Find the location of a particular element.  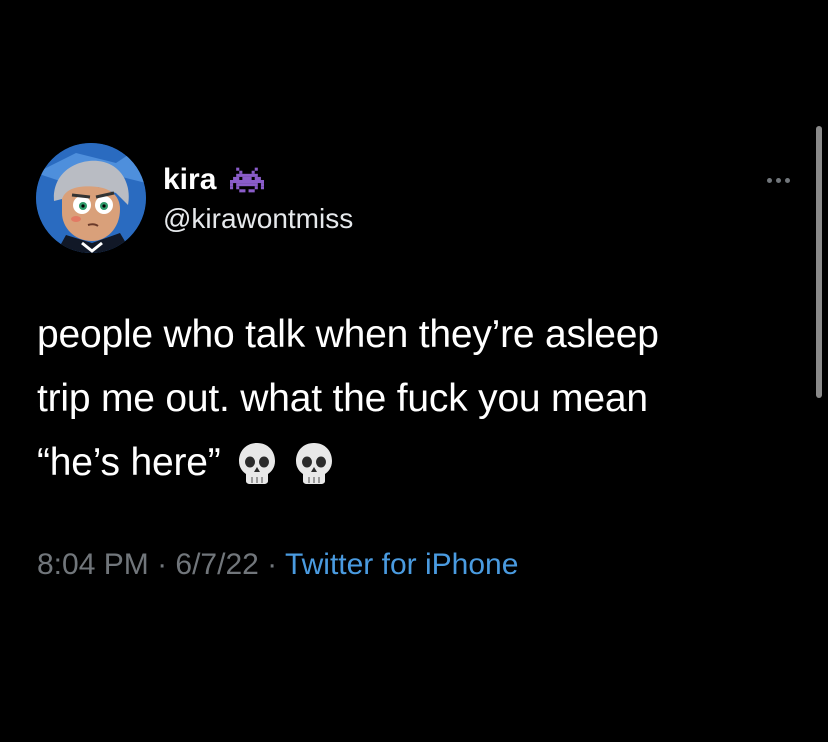

author-handle: @kirawontmiss is located at coordinates (258, 219).